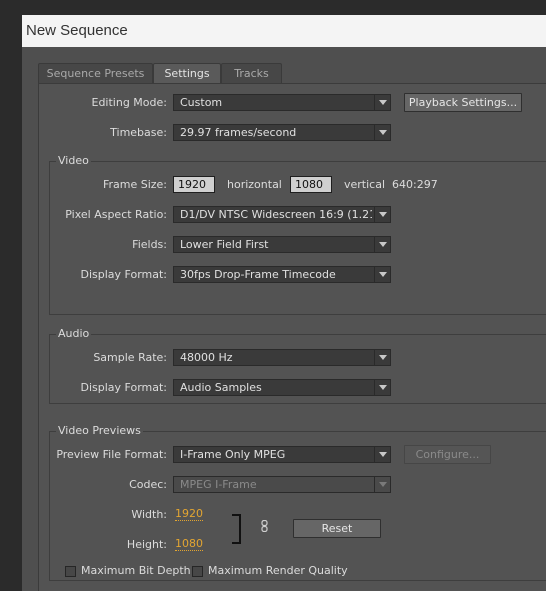  Describe the element at coordinates (337, 528) in the screenshot. I see `reset-button: Reset` at that location.